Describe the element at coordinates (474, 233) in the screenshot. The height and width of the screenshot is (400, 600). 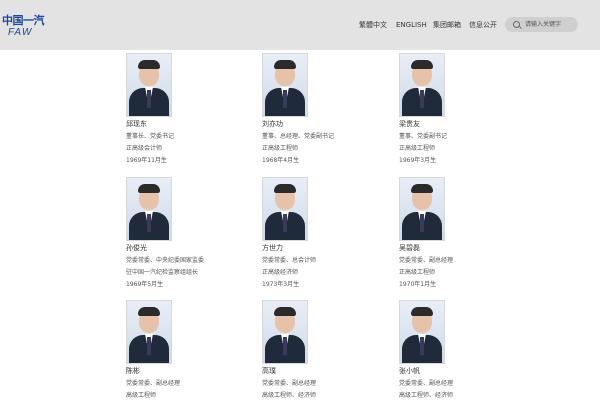
I see `person-card: 吴碧磊 党委常委、副总经理 正高级工程师 1970年1月生` at that location.